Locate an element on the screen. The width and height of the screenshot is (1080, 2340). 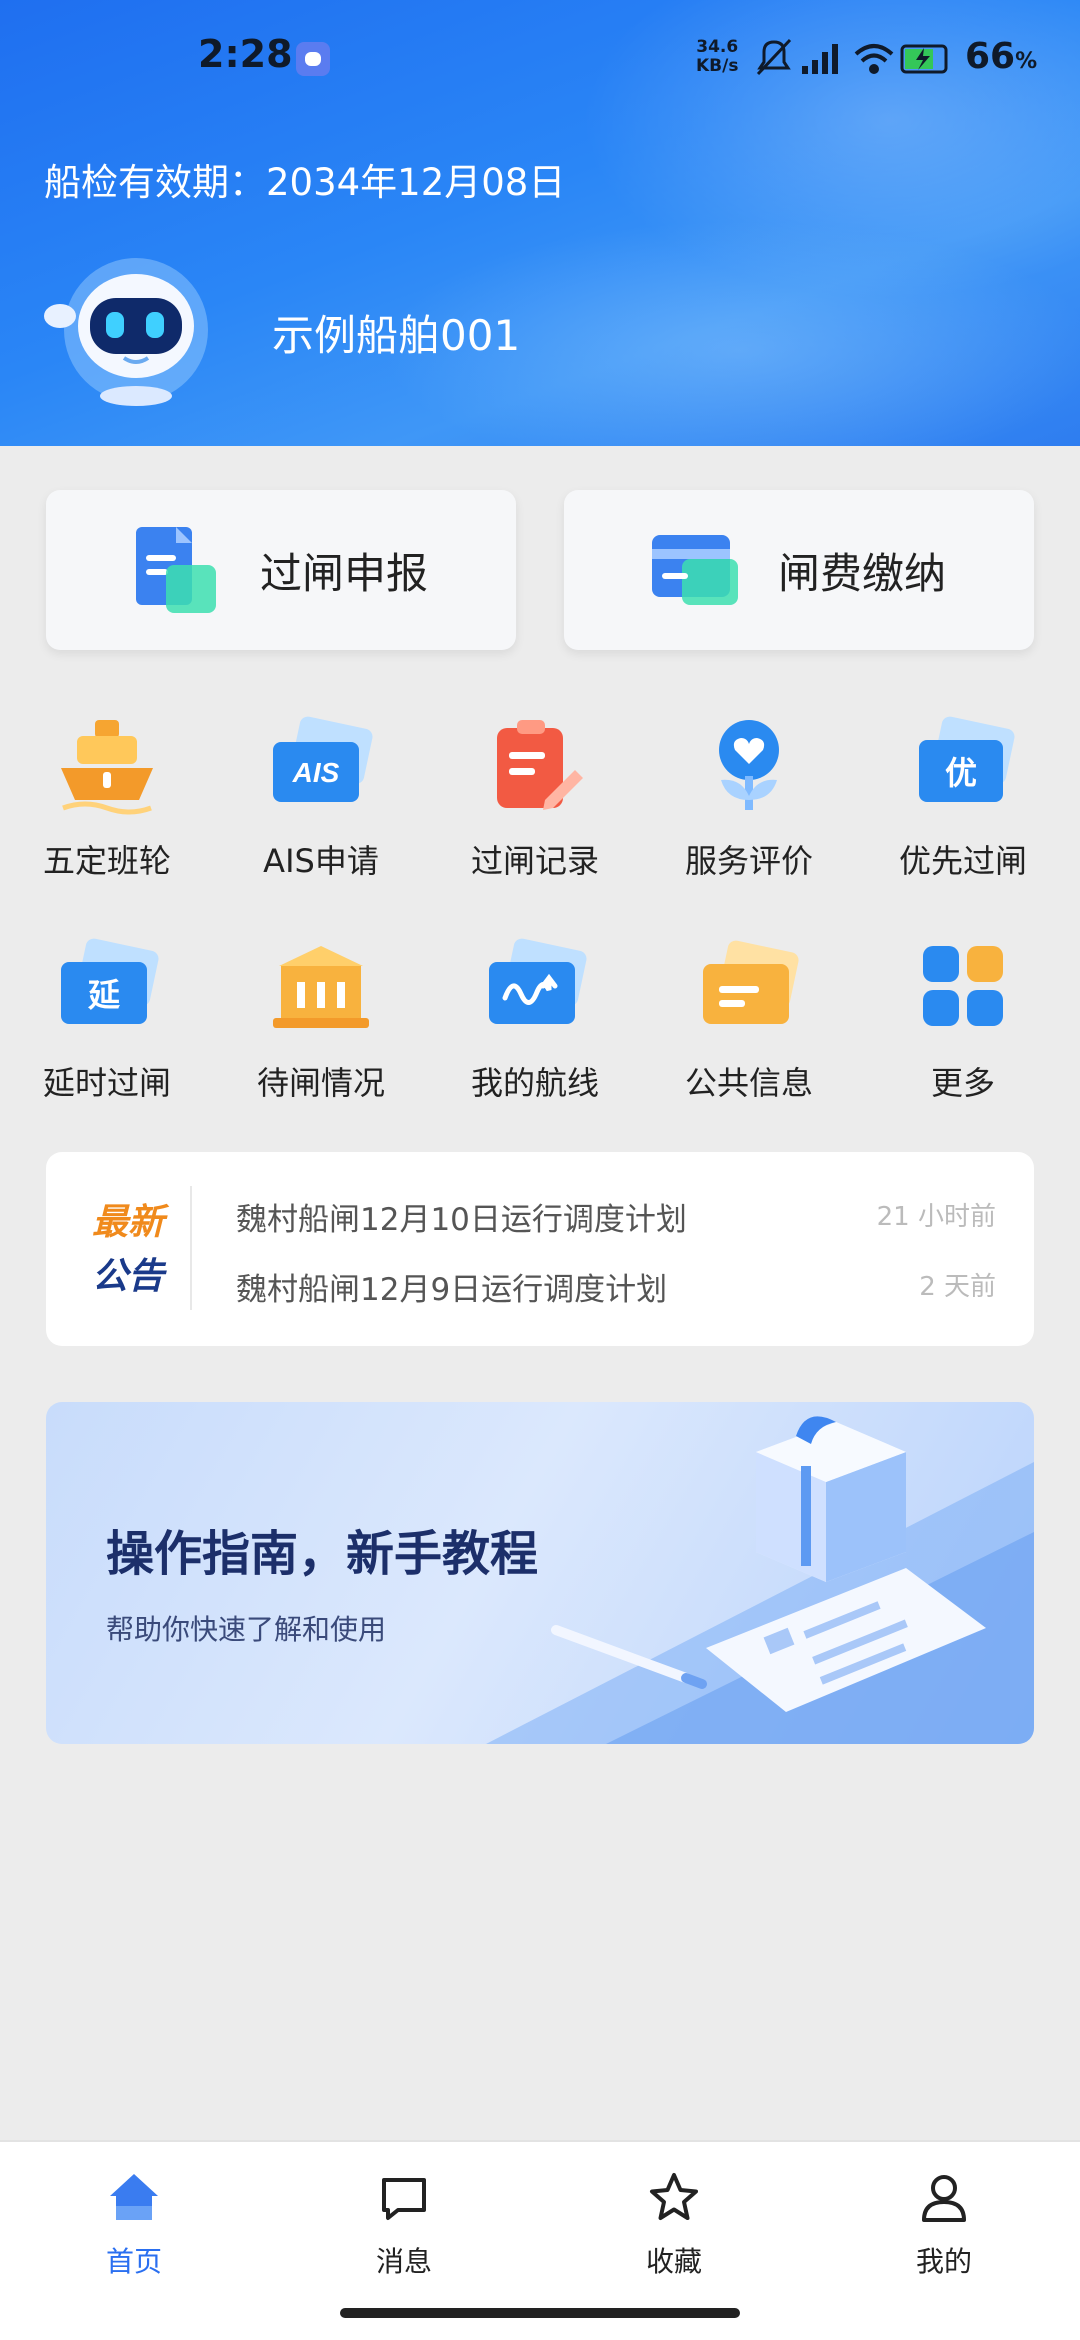
battery-level: 66% is located at coordinates (1001, 56).